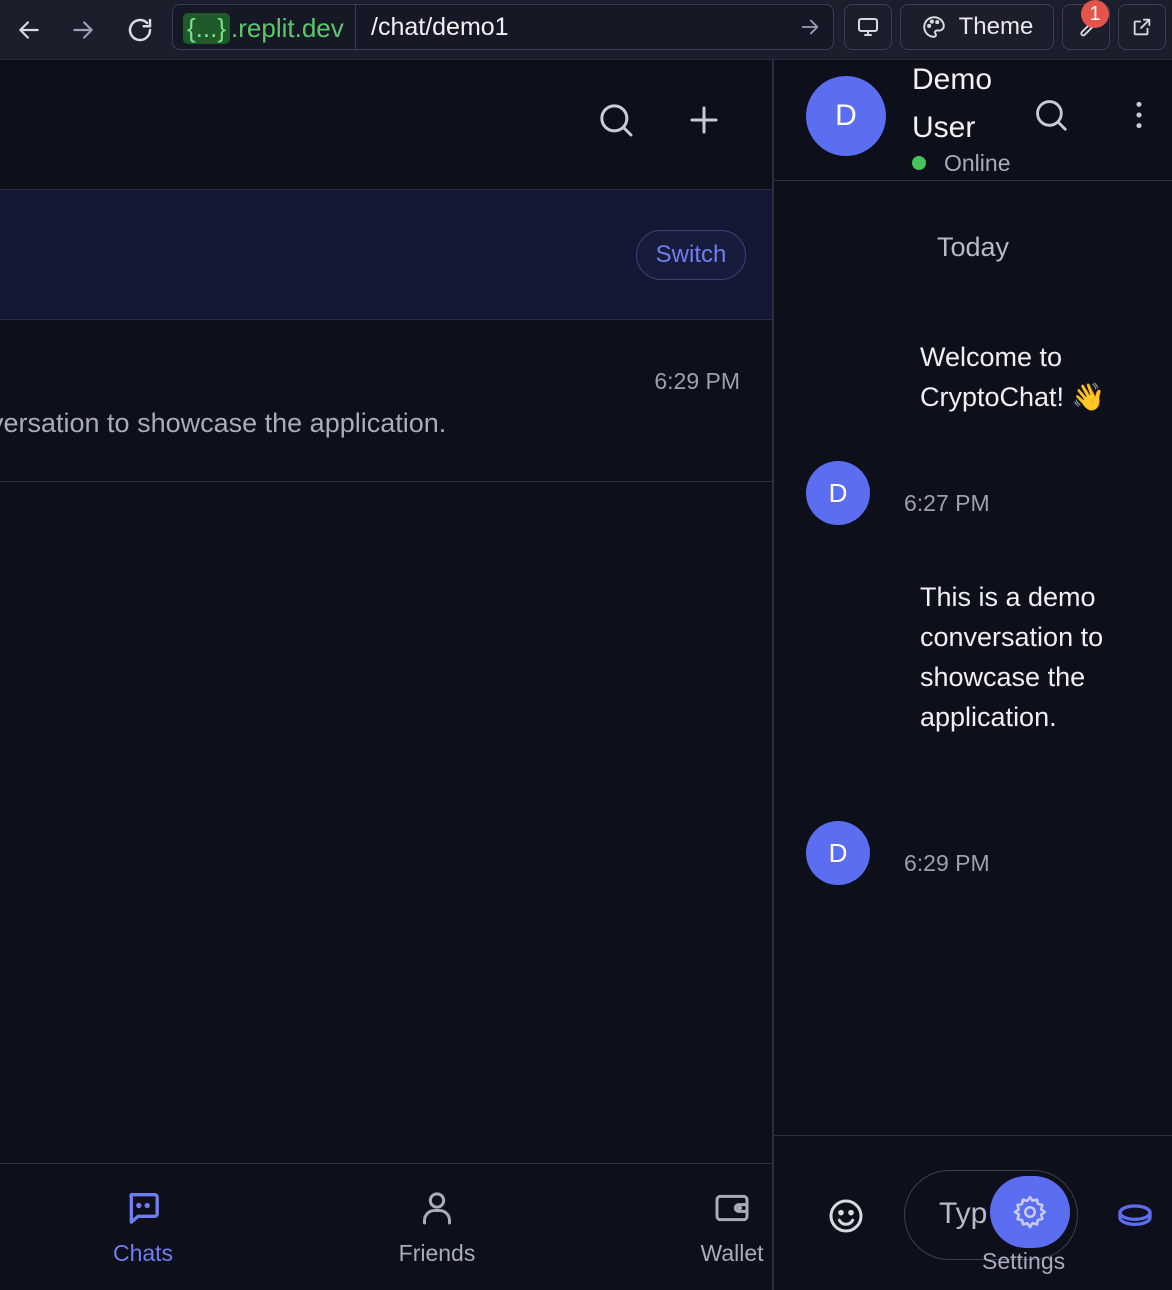  What do you see at coordinates (732, 1253) in the screenshot?
I see `nav-label-wallet: Wallet` at bounding box center [732, 1253].